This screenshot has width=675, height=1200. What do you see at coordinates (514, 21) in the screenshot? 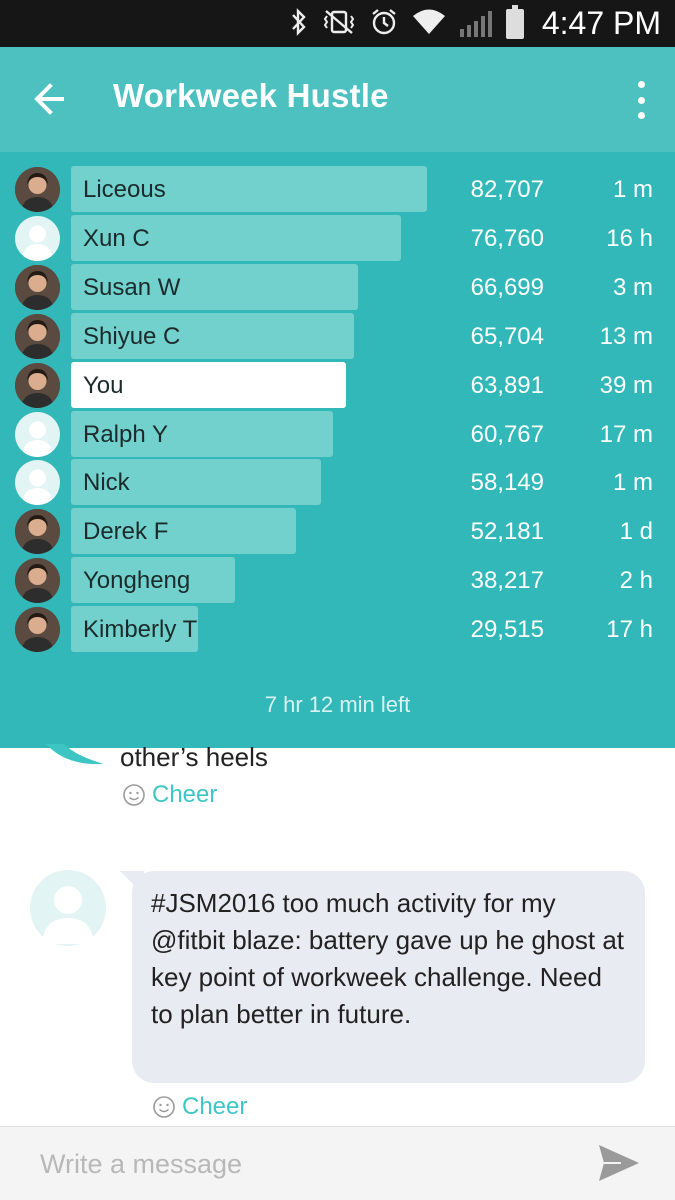
I see `battery-icon` at bounding box center [514, 21].